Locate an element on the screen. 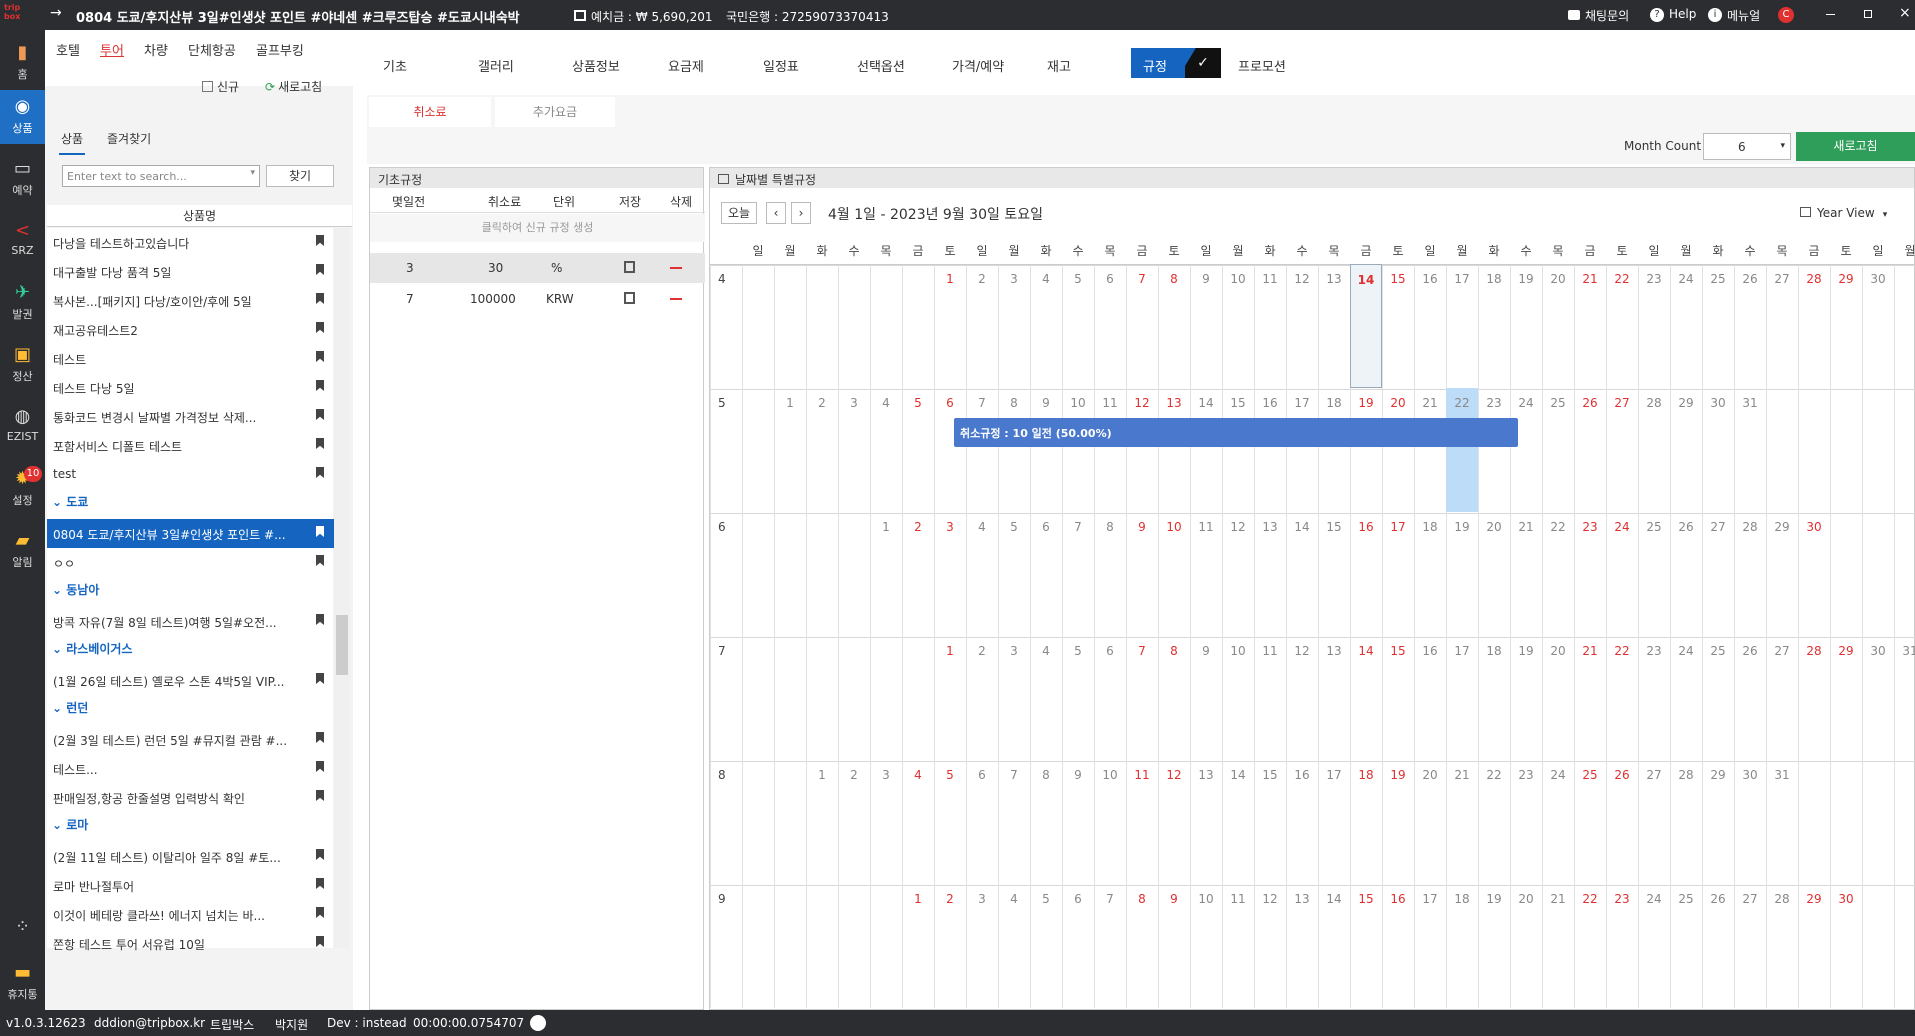  tab-gallery: 갤러리 is located at coordinates (496, 65).